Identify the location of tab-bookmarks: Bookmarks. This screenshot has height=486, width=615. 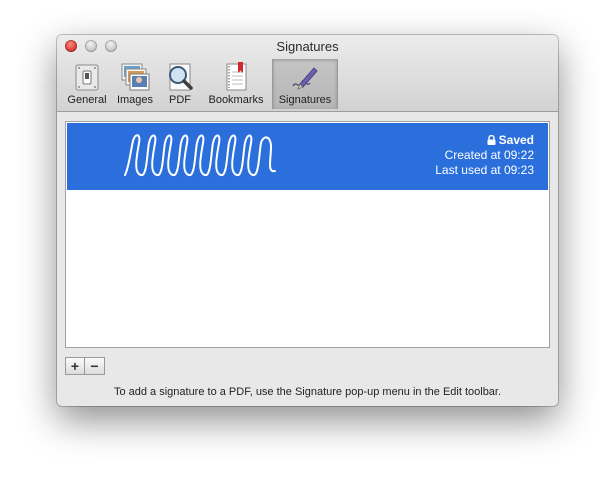
(236, 84).